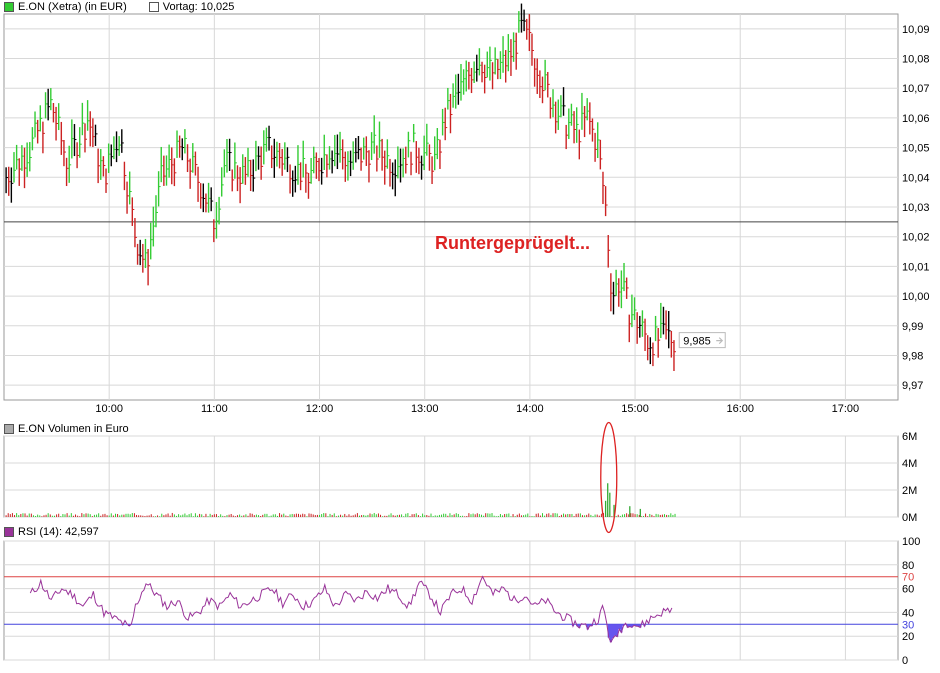 The image size is (940, 673). What do you see at coordinates (198, 7) in the screenshot?
I see `price-legend-prev-close: Vortag: 10,025` at bounding box center [198, 7].